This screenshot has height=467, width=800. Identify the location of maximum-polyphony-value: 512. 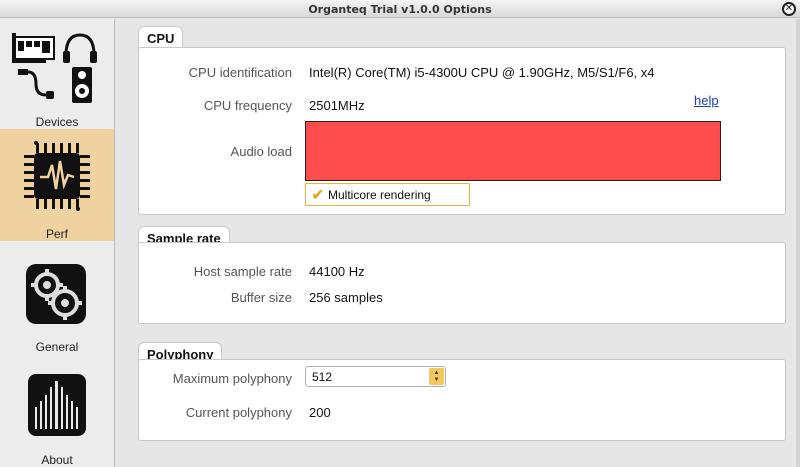
(322, 377).